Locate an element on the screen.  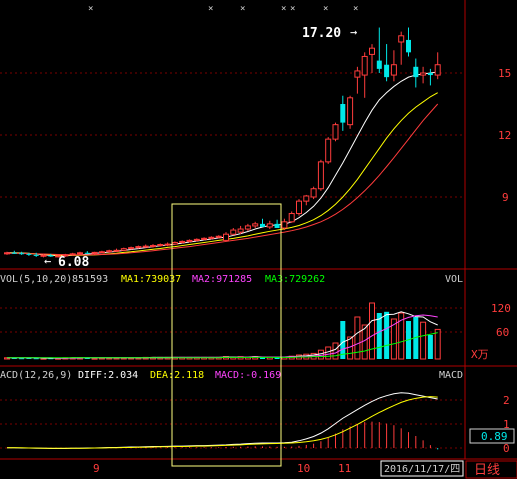
macd-dea-label: DEA:2.118 is located at coordinates (177, 375).